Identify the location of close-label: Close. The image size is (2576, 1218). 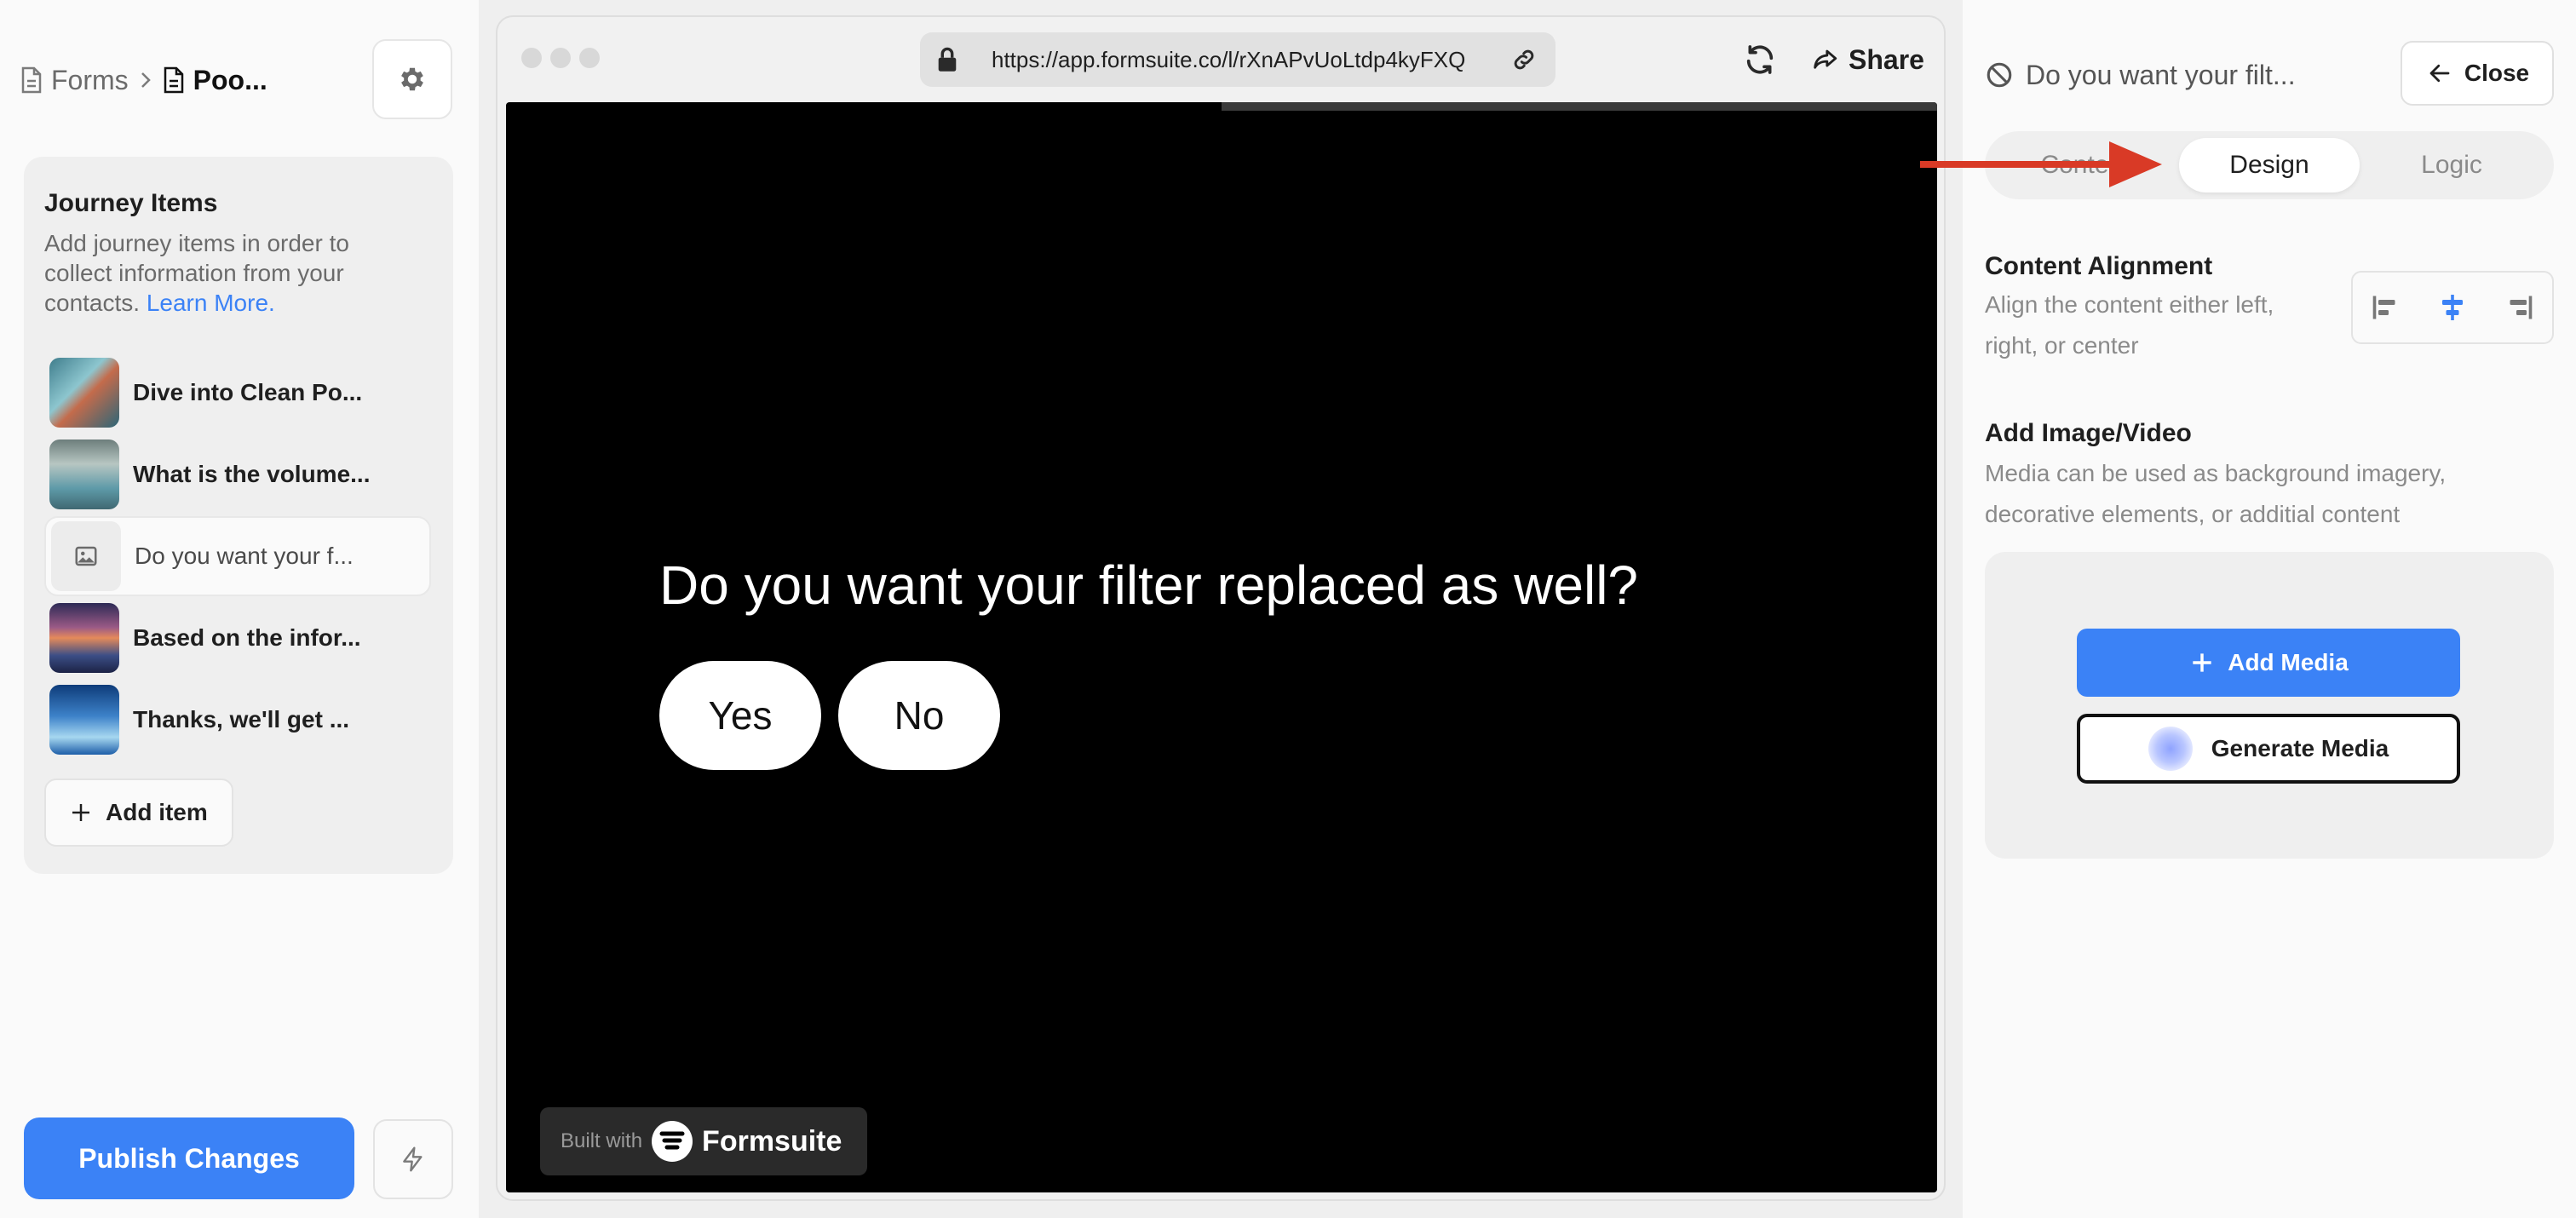
(2497, 73).